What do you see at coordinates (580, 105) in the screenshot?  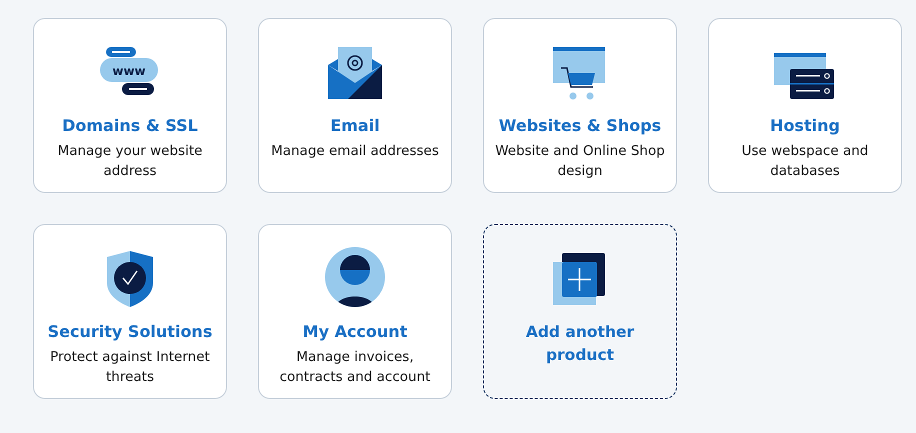 I see `product-card: Websites & Shops Website and Online Shop design` at bounding box center [580, 105].